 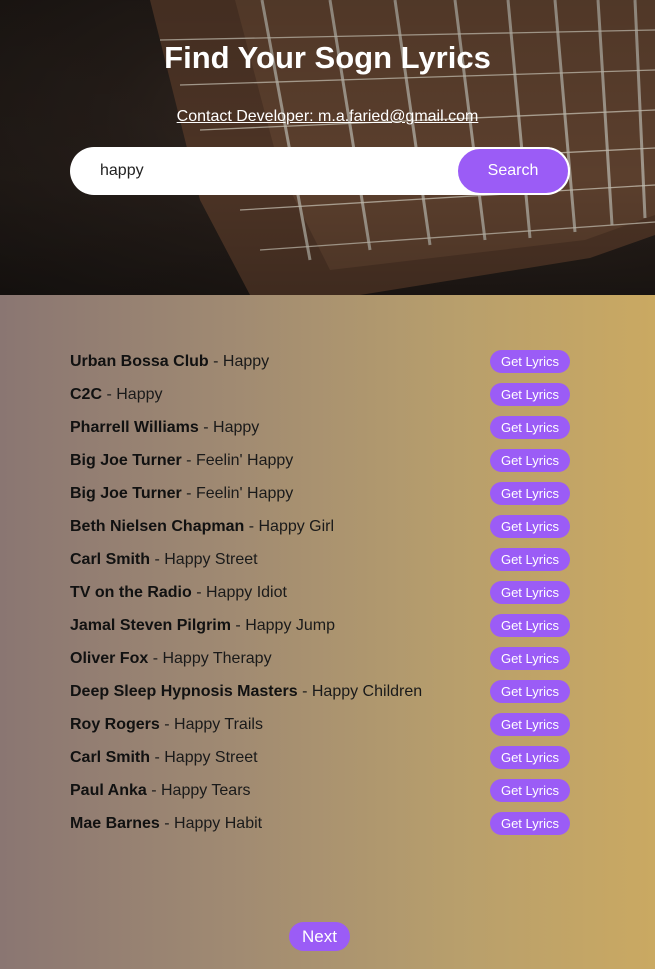 What do you see at coordinates (320, 361) in the screenshot?
I see `list-item: Urban Bossa Club - Happy Get Lyrics` at bounding box center [320, 361].